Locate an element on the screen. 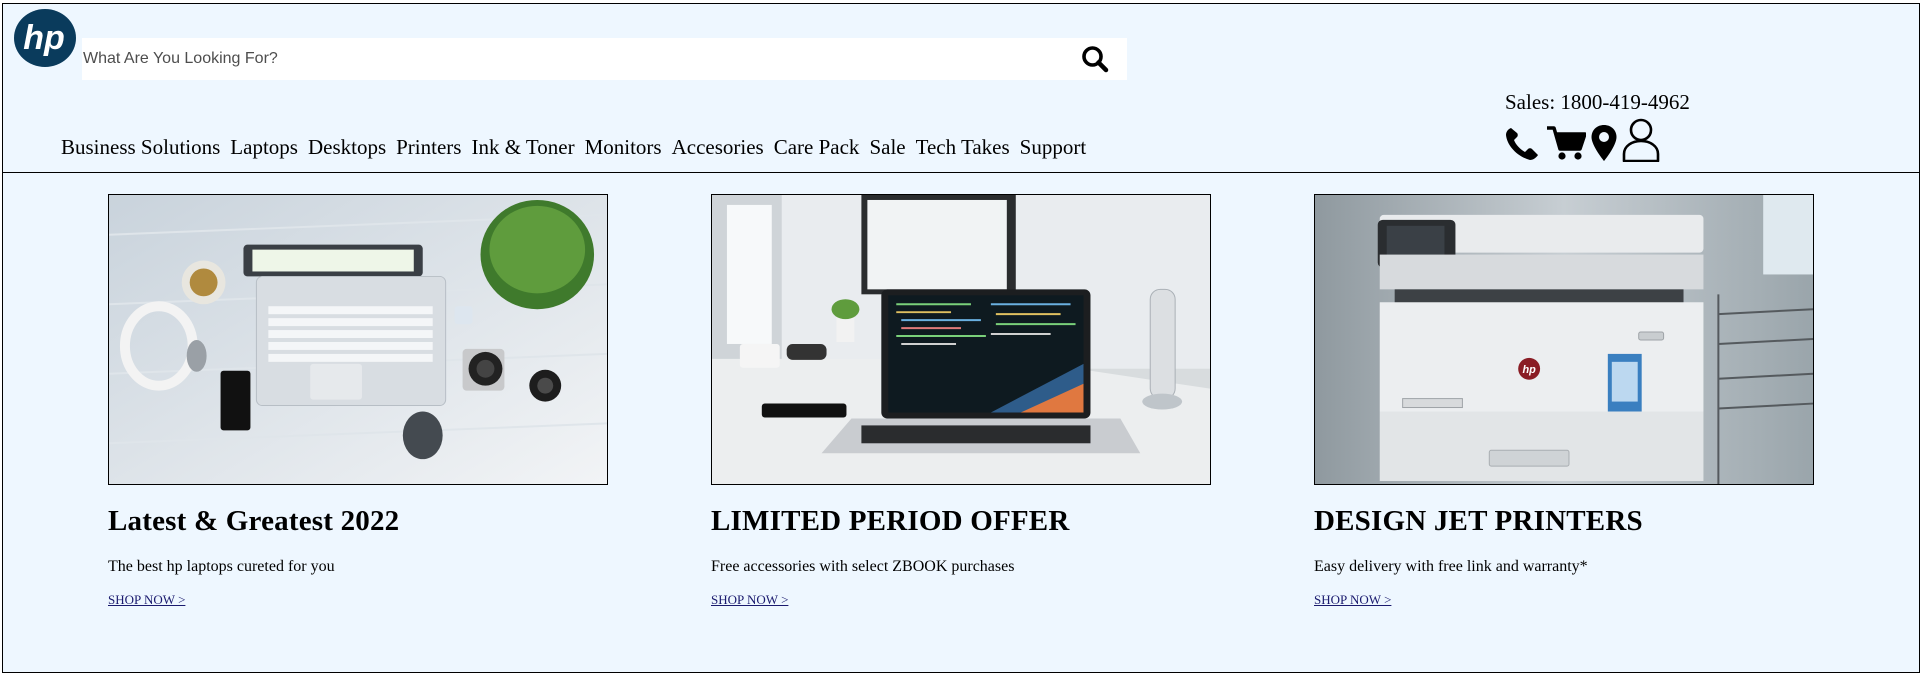 This screenshot has width=1920, height=677. nav-item-care-pack: Care Pack is located at coordinates (817, 147).